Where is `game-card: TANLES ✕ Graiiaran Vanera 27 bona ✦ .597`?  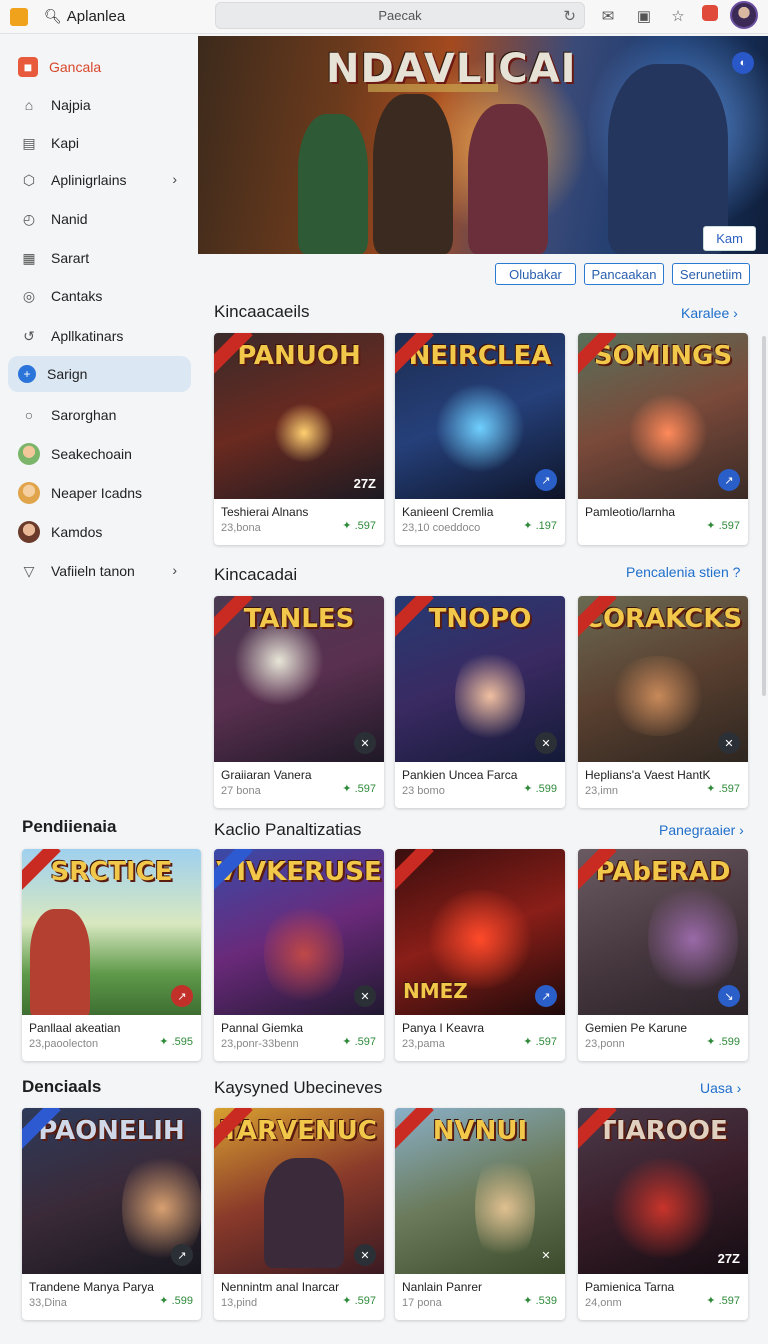 game-card: TANLES ✕ Graiiaran Vanera 27 bona ✦ .597 is located at coordinates (299, 702).